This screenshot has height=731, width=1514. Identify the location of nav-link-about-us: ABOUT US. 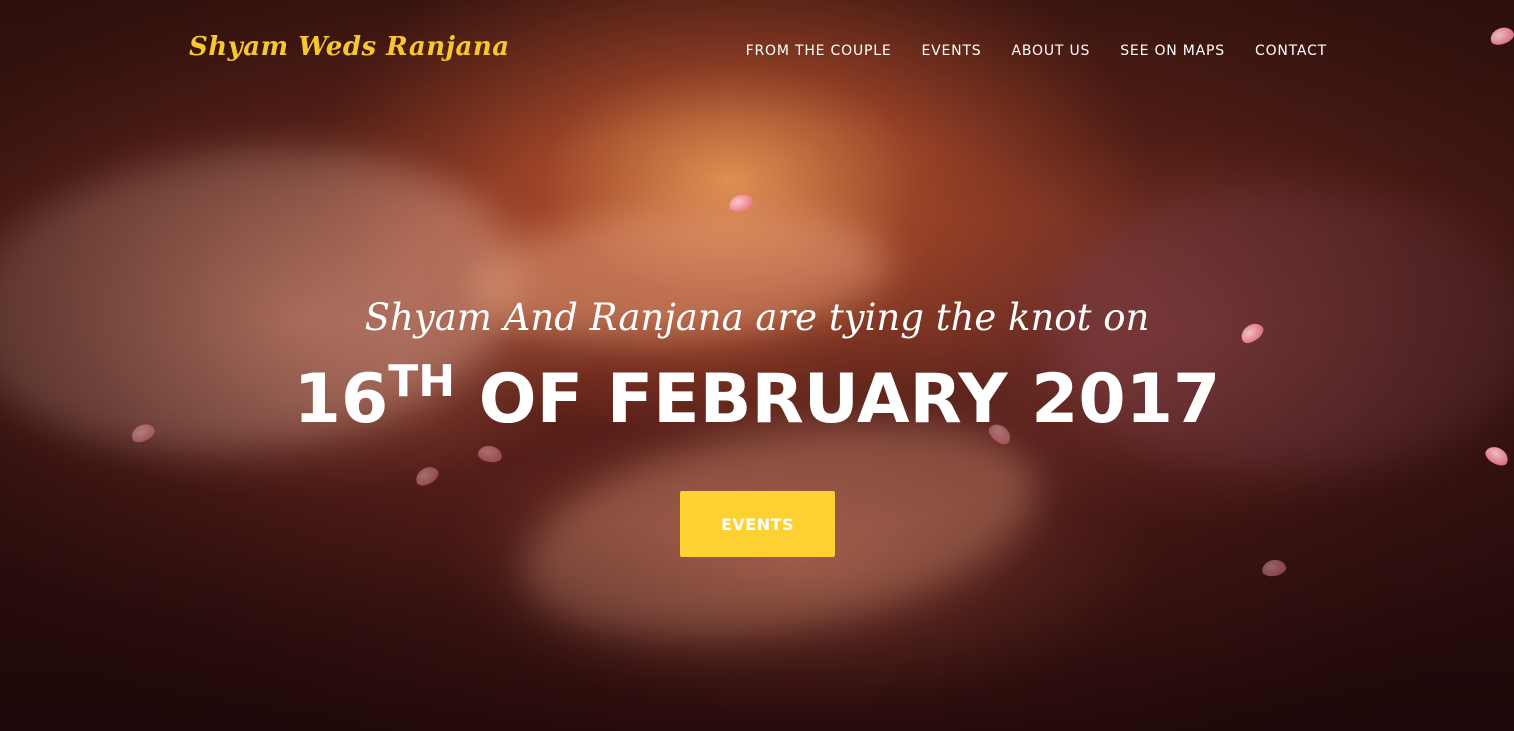
(1050, 51).